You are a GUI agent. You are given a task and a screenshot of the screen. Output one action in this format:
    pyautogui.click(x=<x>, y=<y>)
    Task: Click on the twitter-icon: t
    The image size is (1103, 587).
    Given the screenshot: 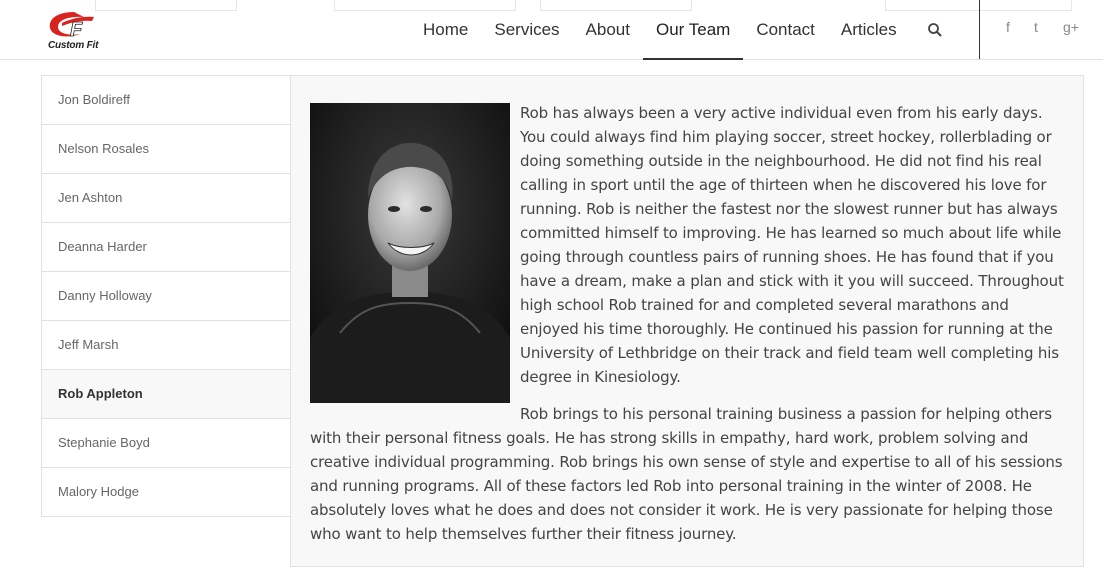 What is the action you would take?
    pyautogui.click(x=1036, y=27)
    